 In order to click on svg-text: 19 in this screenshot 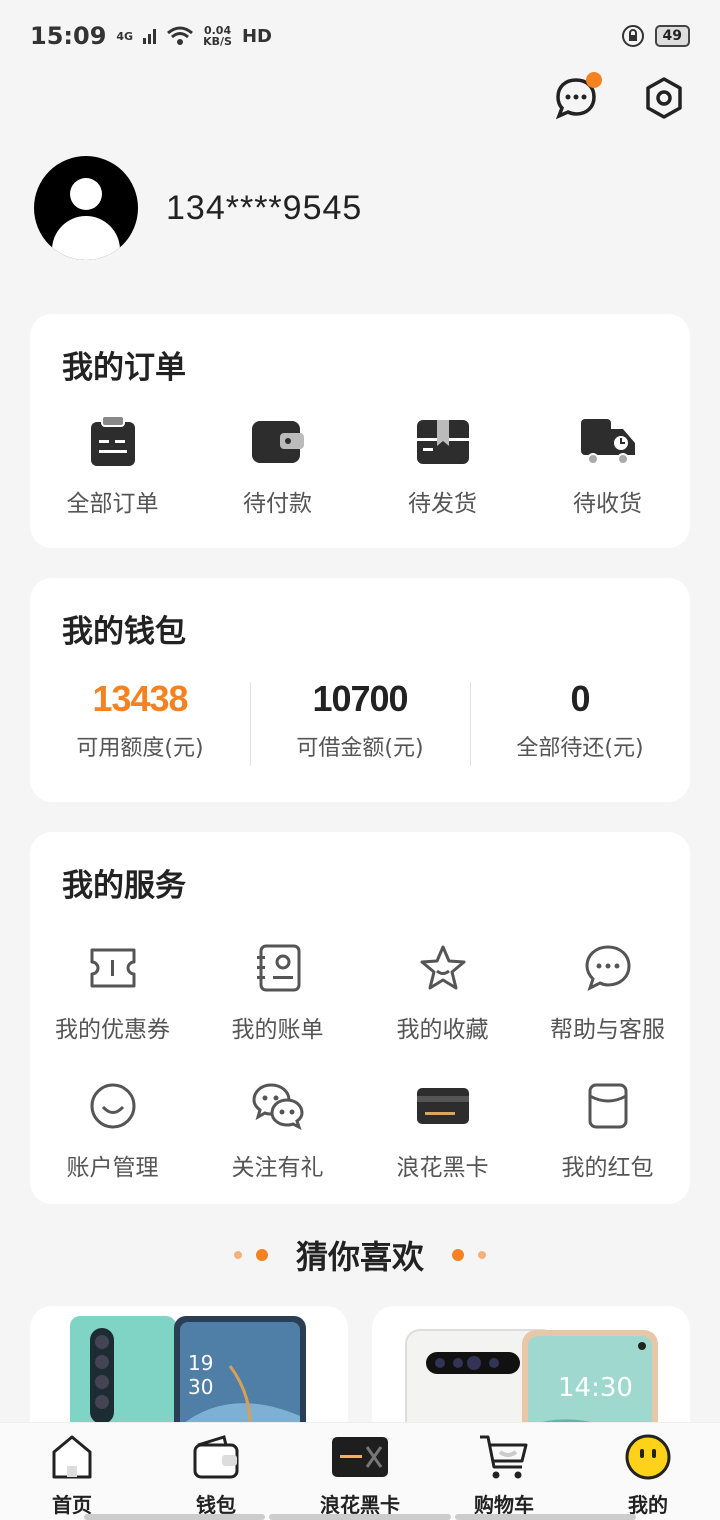, I will do `click(200, 1363)`.